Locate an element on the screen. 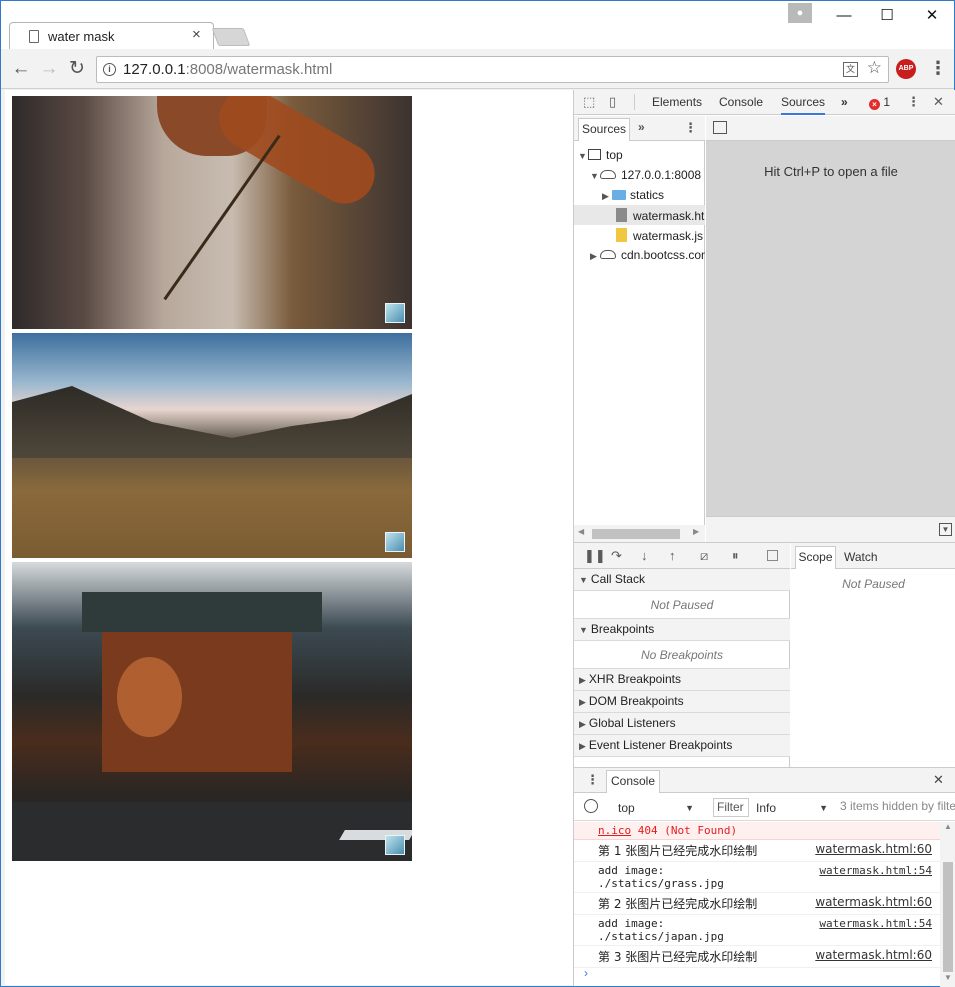  editor-hint: Hit Ctrl+P to open a file is located at coordinates (831, 171).